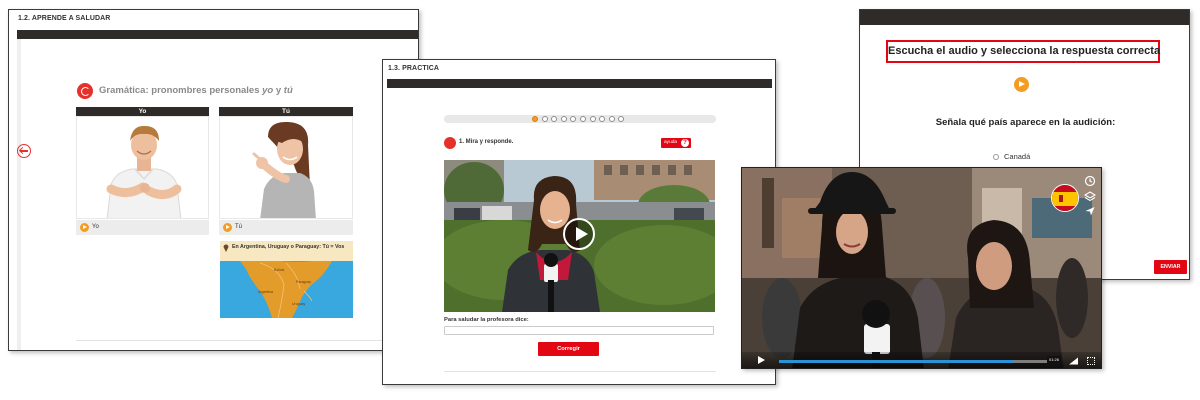  Describe the element at coordinates (64, 18) in the screenshot. I see `section-title: 1.2. APRENDE A SALUDAR` at that location.